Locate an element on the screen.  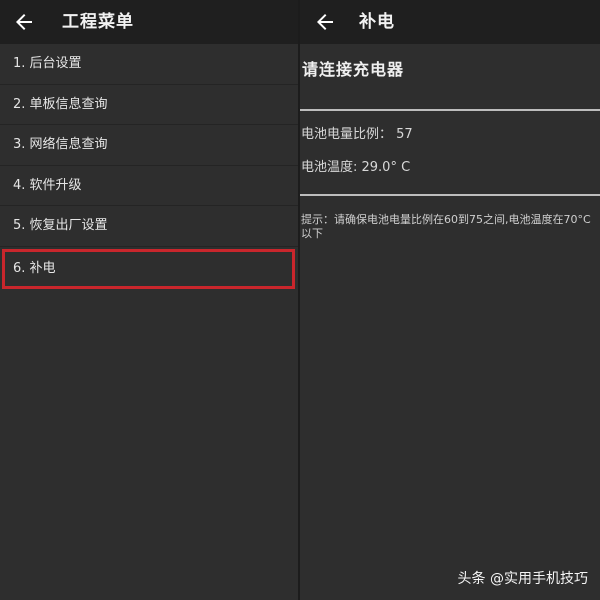
page-title: 工程菜单 is located at coordinates (98, 22).